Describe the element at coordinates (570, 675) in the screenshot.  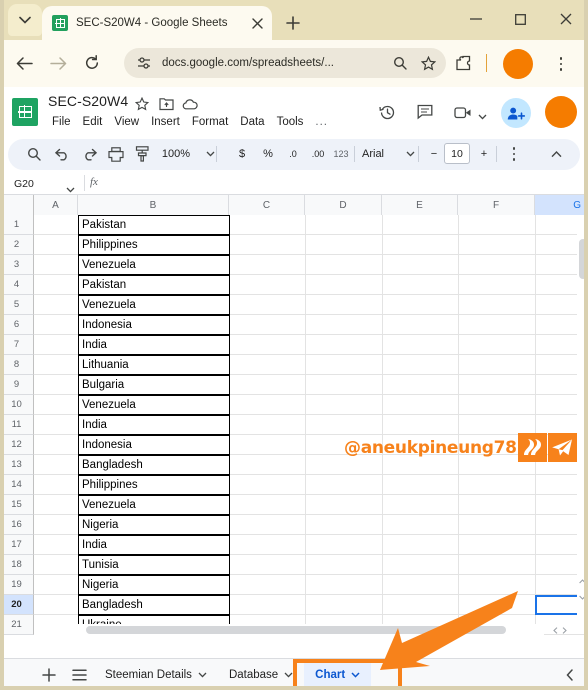
I see `sheet-tabs-scroll-left-icon` at that location.